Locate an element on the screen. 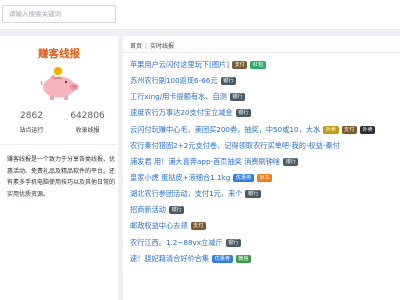 Image resolution: width=400 pixels, height=300 pixels. piggy-bank-icon is located at coordinates (59, 83).